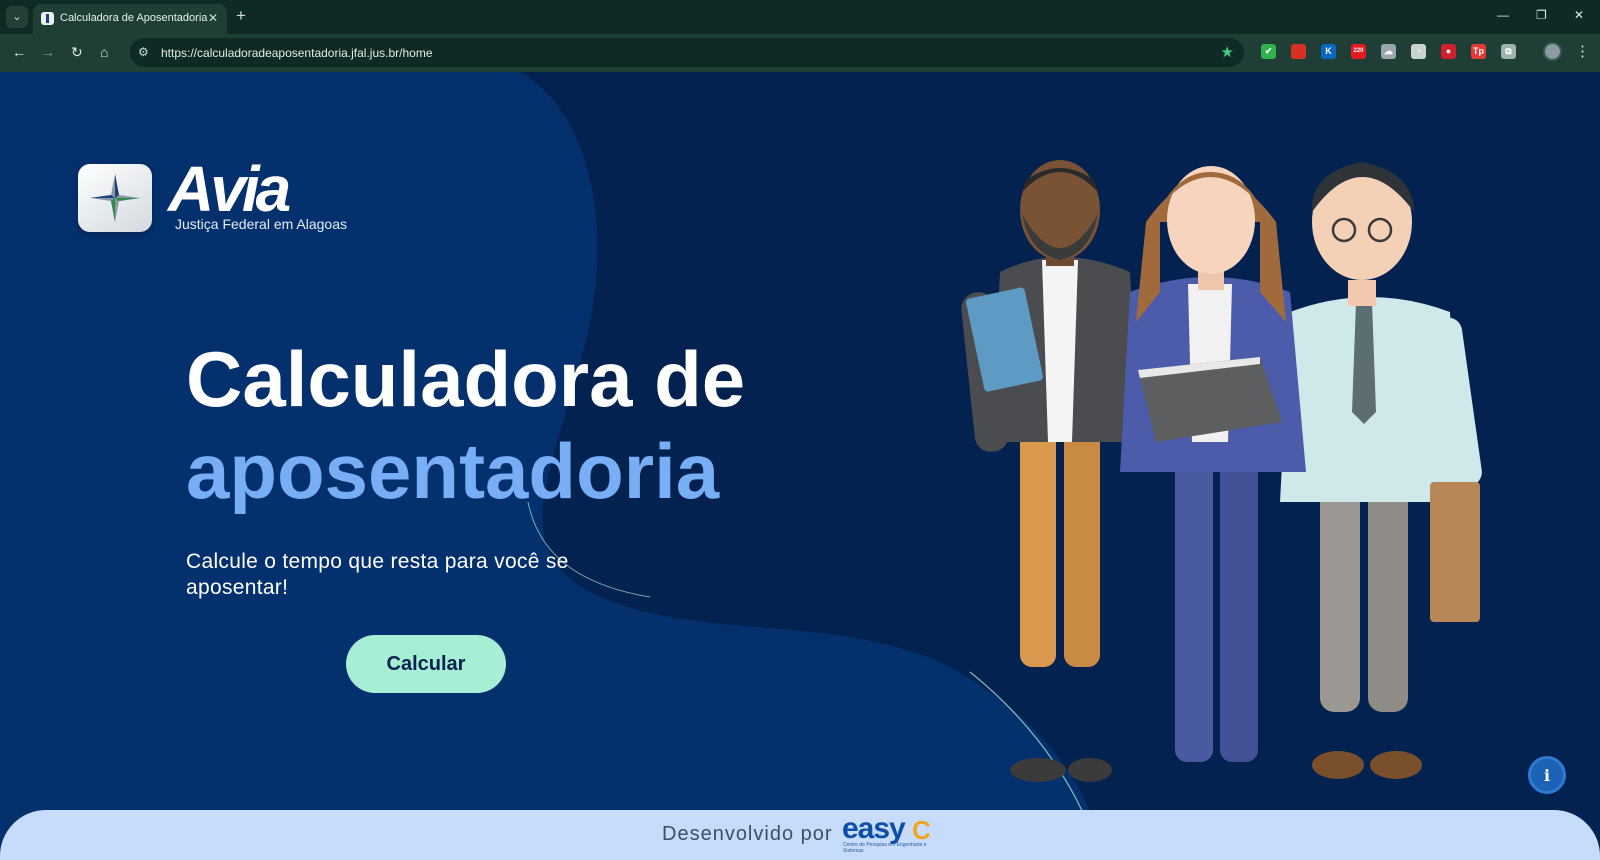 The image size is (1600, 860). I want to click on bookmark-extension-icon, so click(1298, 51).